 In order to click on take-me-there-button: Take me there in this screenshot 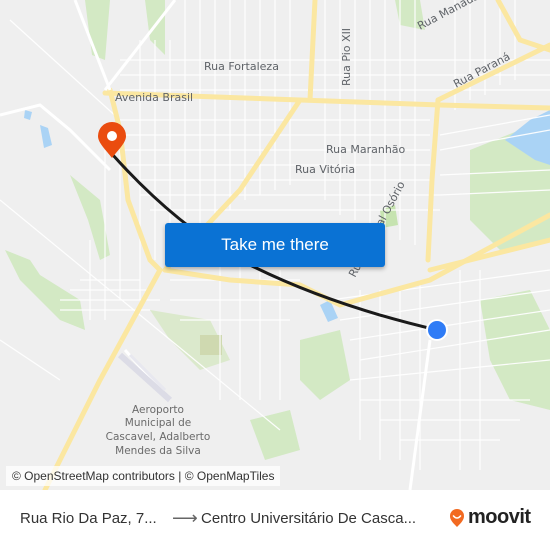, I will do `click(275, 245)`.